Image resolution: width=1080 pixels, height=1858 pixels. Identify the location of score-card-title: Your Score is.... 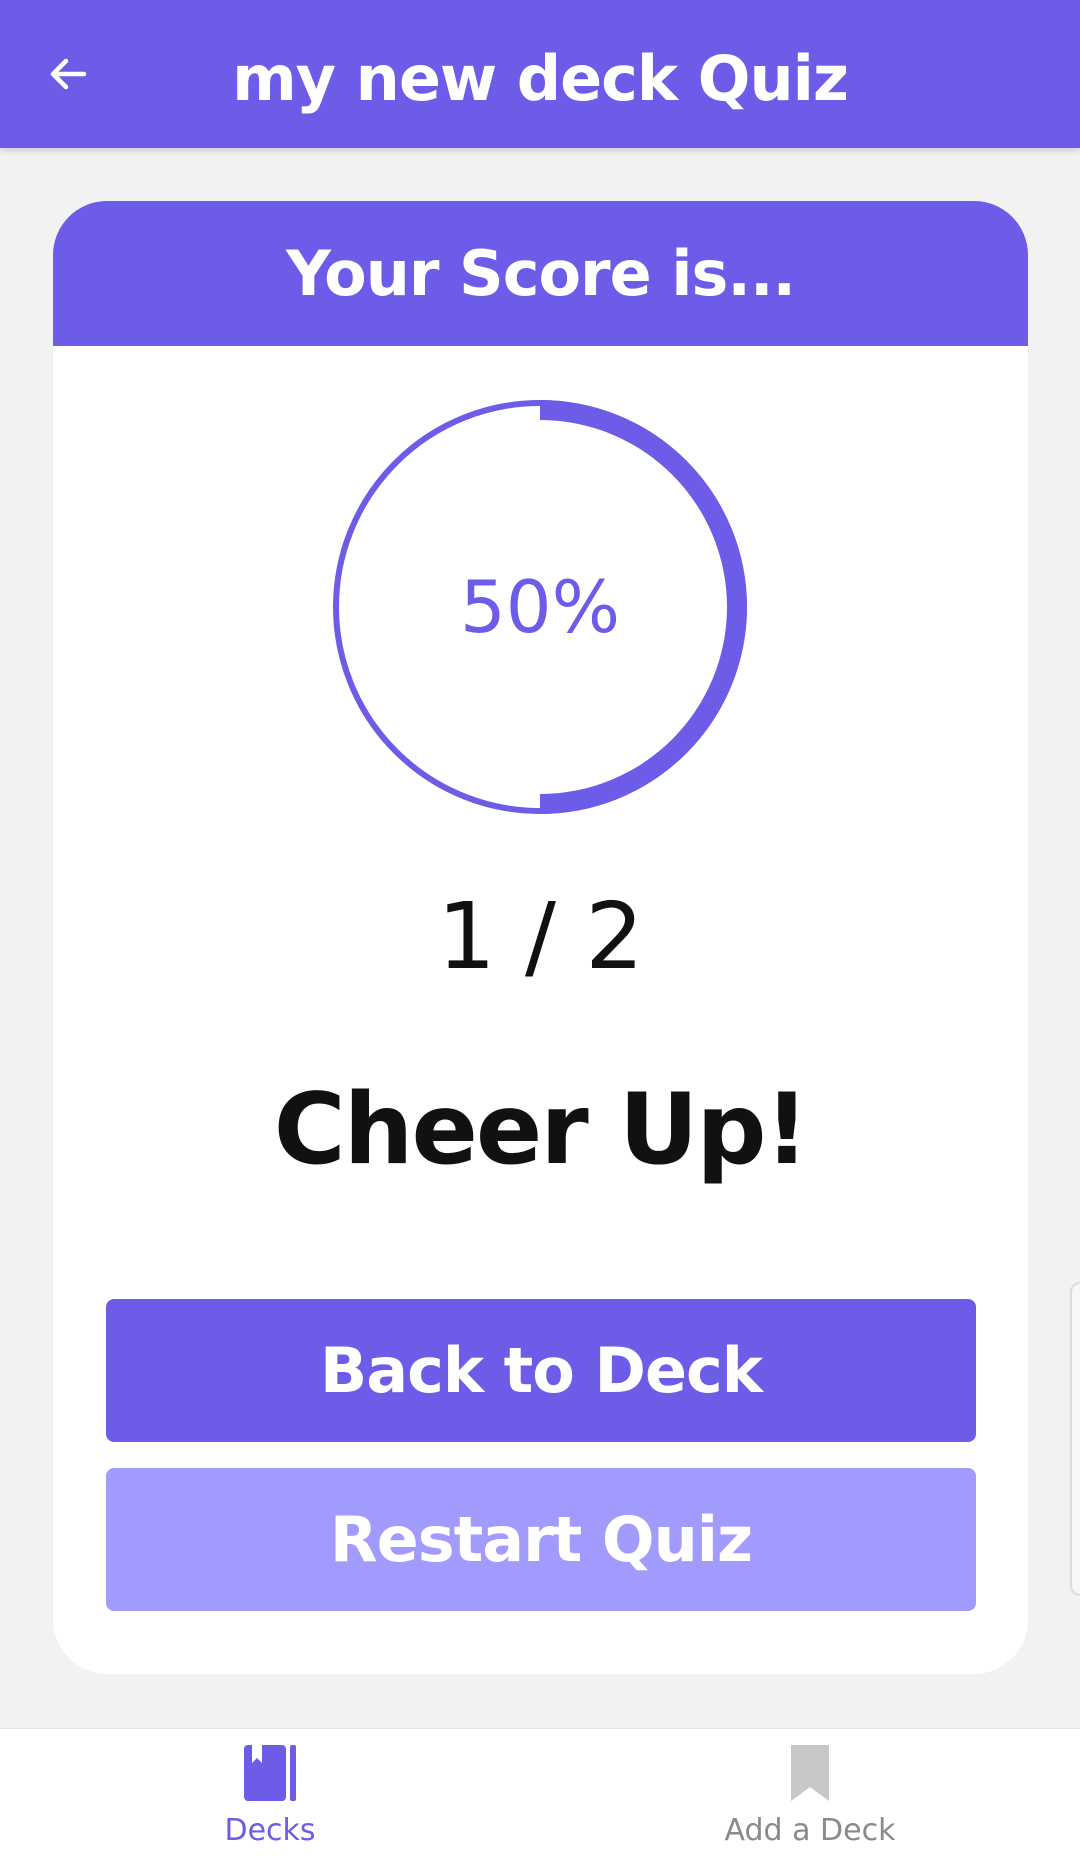
(540, 273).